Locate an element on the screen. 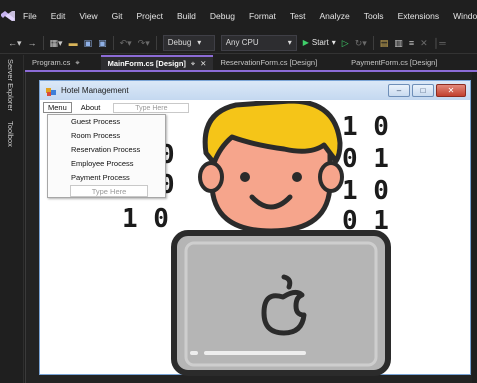 This screenshot has height=383, width=477. binary-digits-left-bottom: 1 0 is located at coordinates (145, 219).